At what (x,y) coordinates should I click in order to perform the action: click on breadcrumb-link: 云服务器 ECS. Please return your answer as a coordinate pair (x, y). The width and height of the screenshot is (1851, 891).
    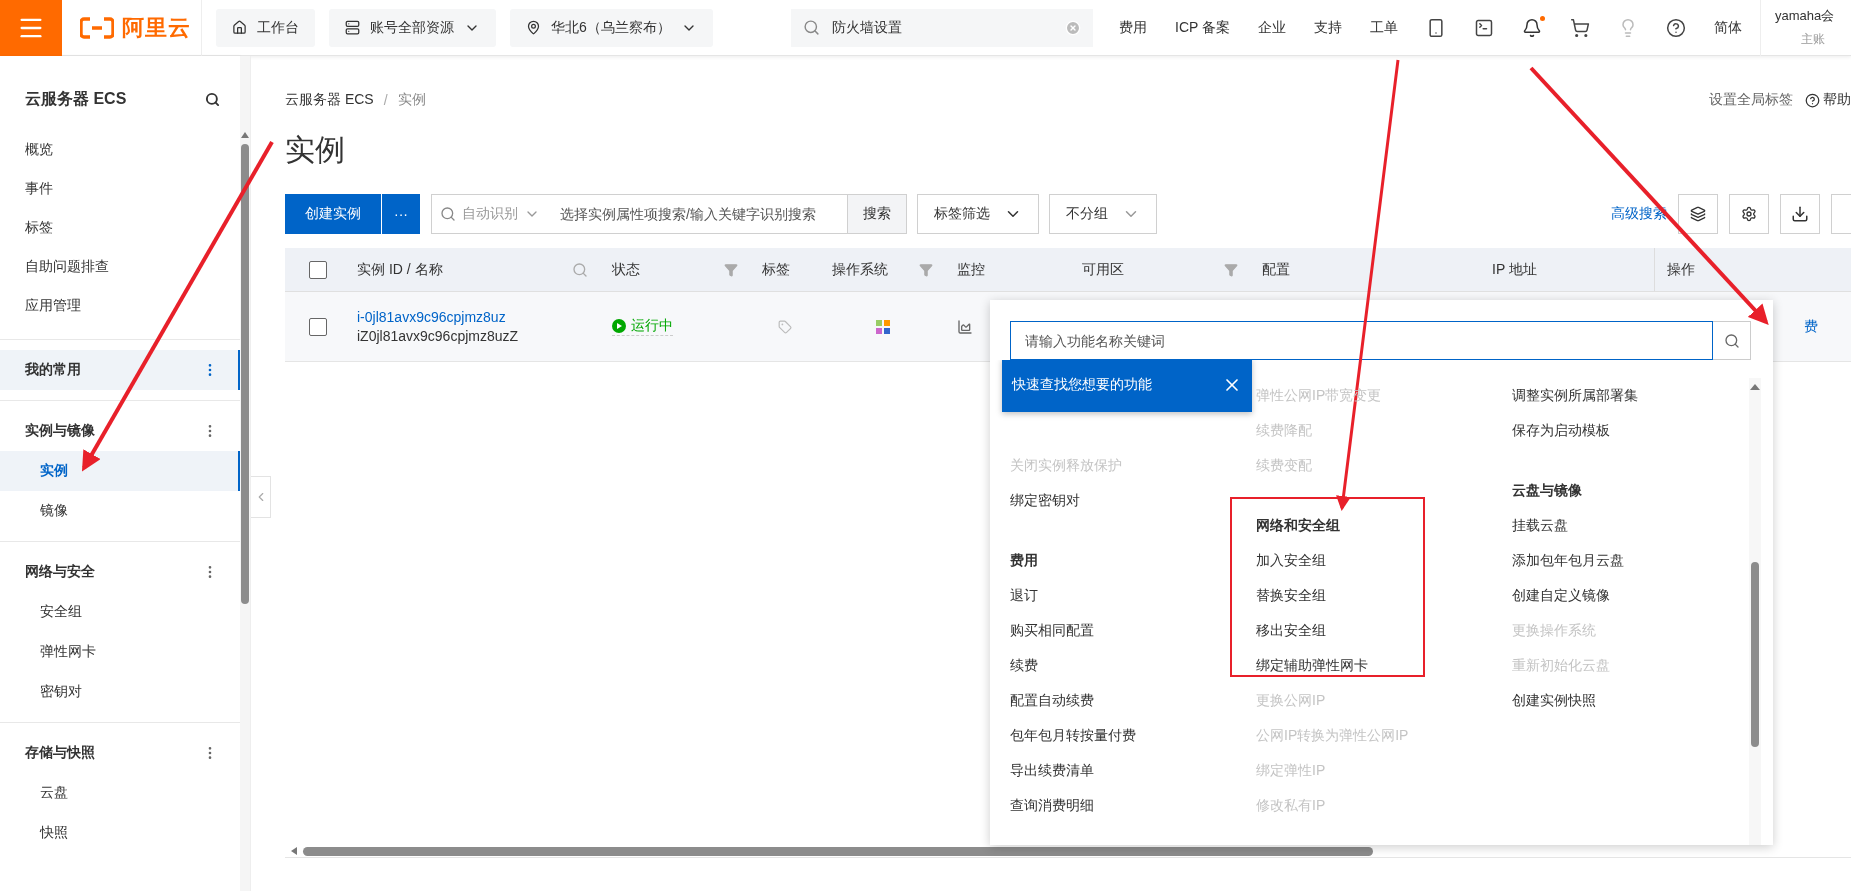
    Looking at the image, I should click on (329, 100).